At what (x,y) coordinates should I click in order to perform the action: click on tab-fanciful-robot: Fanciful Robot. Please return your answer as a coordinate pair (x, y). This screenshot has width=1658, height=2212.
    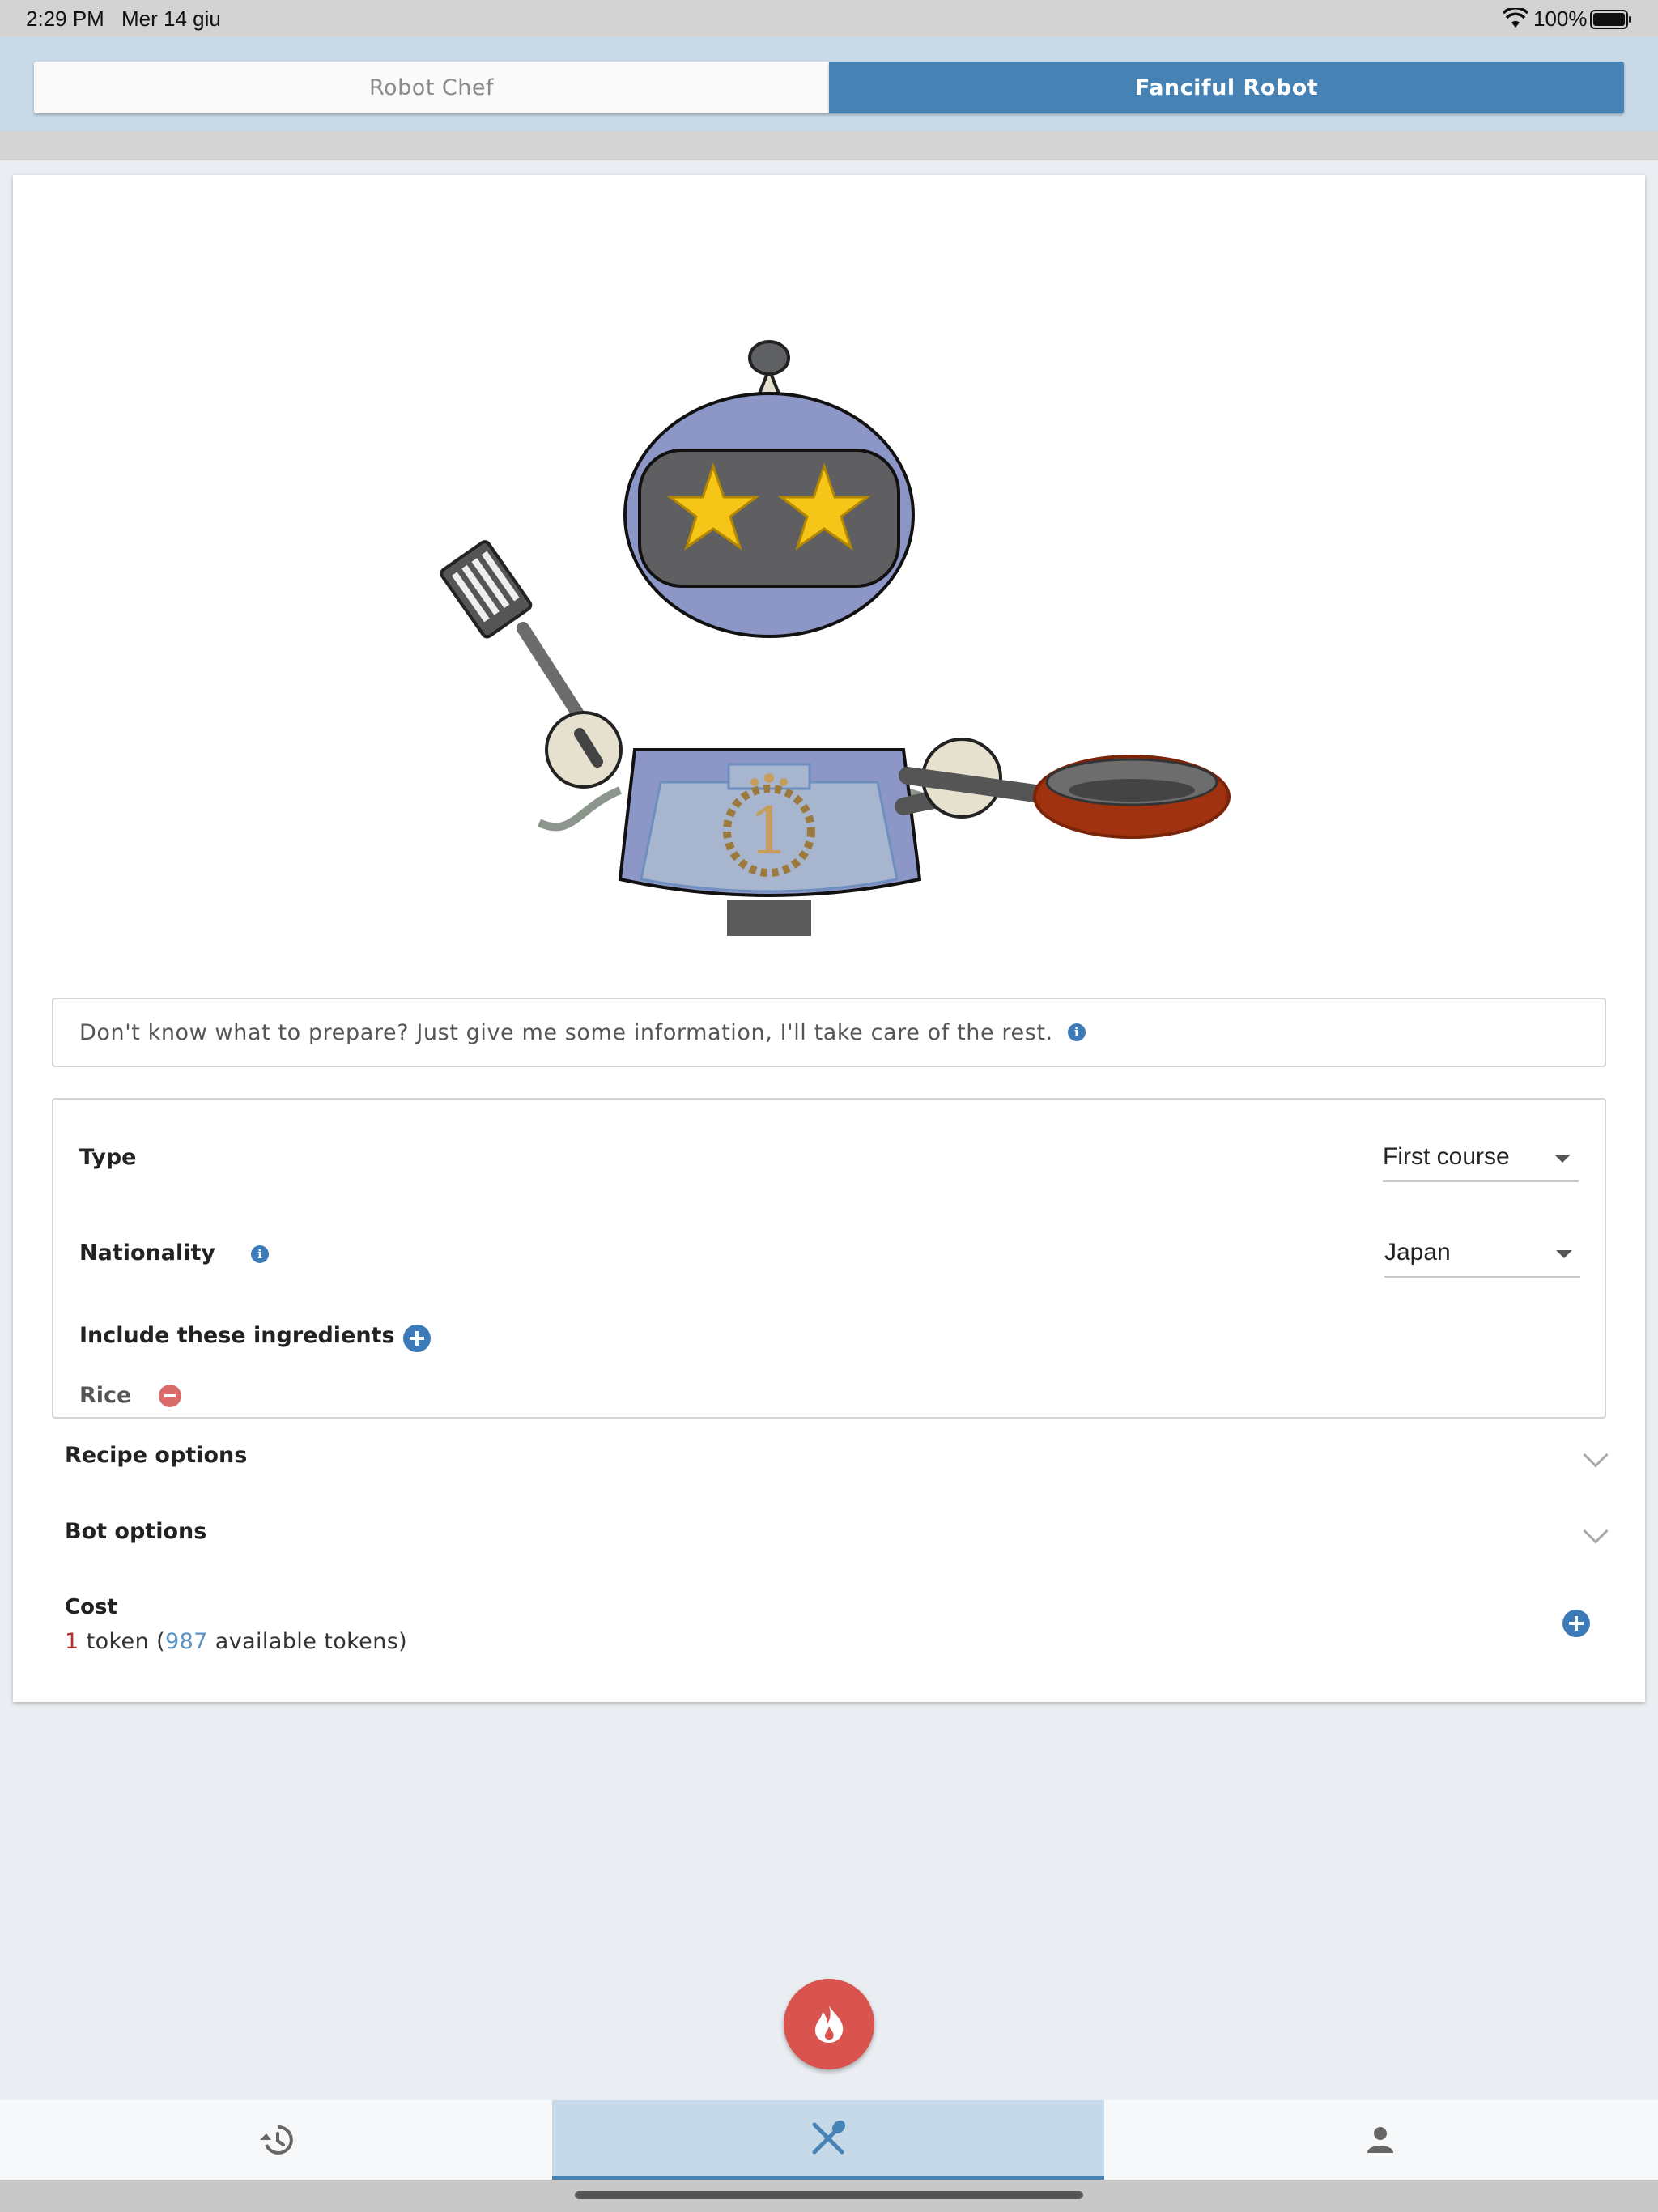
    Looking at the image, I should click on (1226, 87).